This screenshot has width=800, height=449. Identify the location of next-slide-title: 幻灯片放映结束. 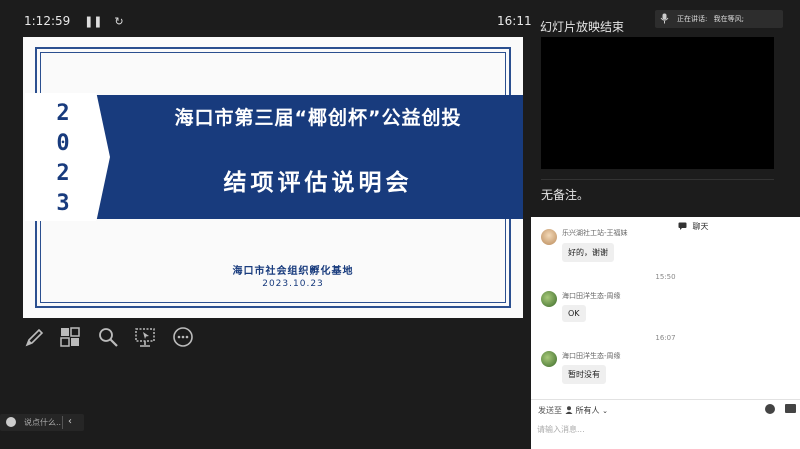
(582, 27).